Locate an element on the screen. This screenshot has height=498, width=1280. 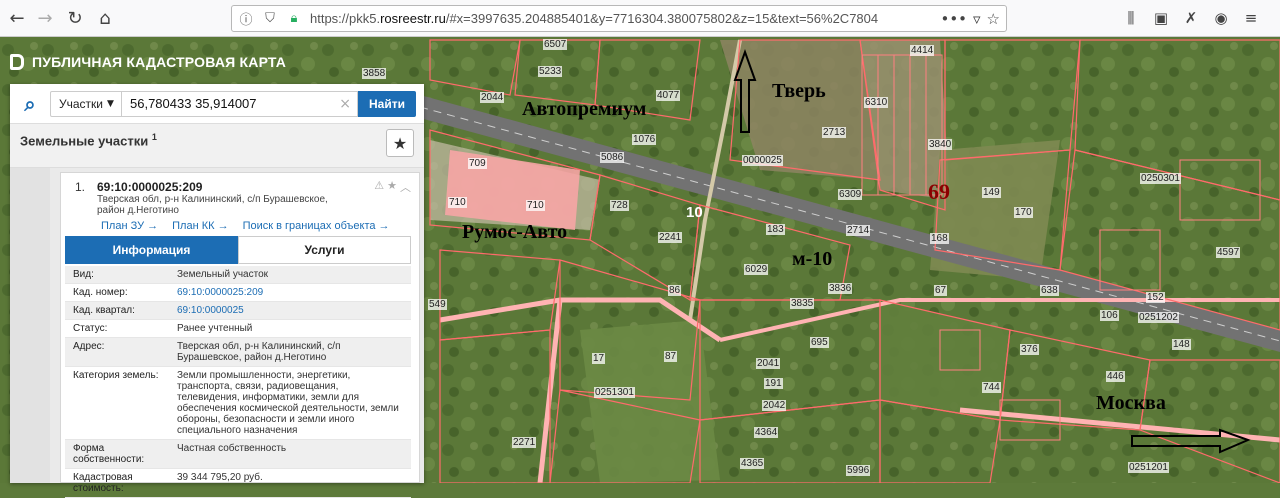
info-row: Кад. номер: 69:10:0000025:209 is located at coordinates (238, 293).